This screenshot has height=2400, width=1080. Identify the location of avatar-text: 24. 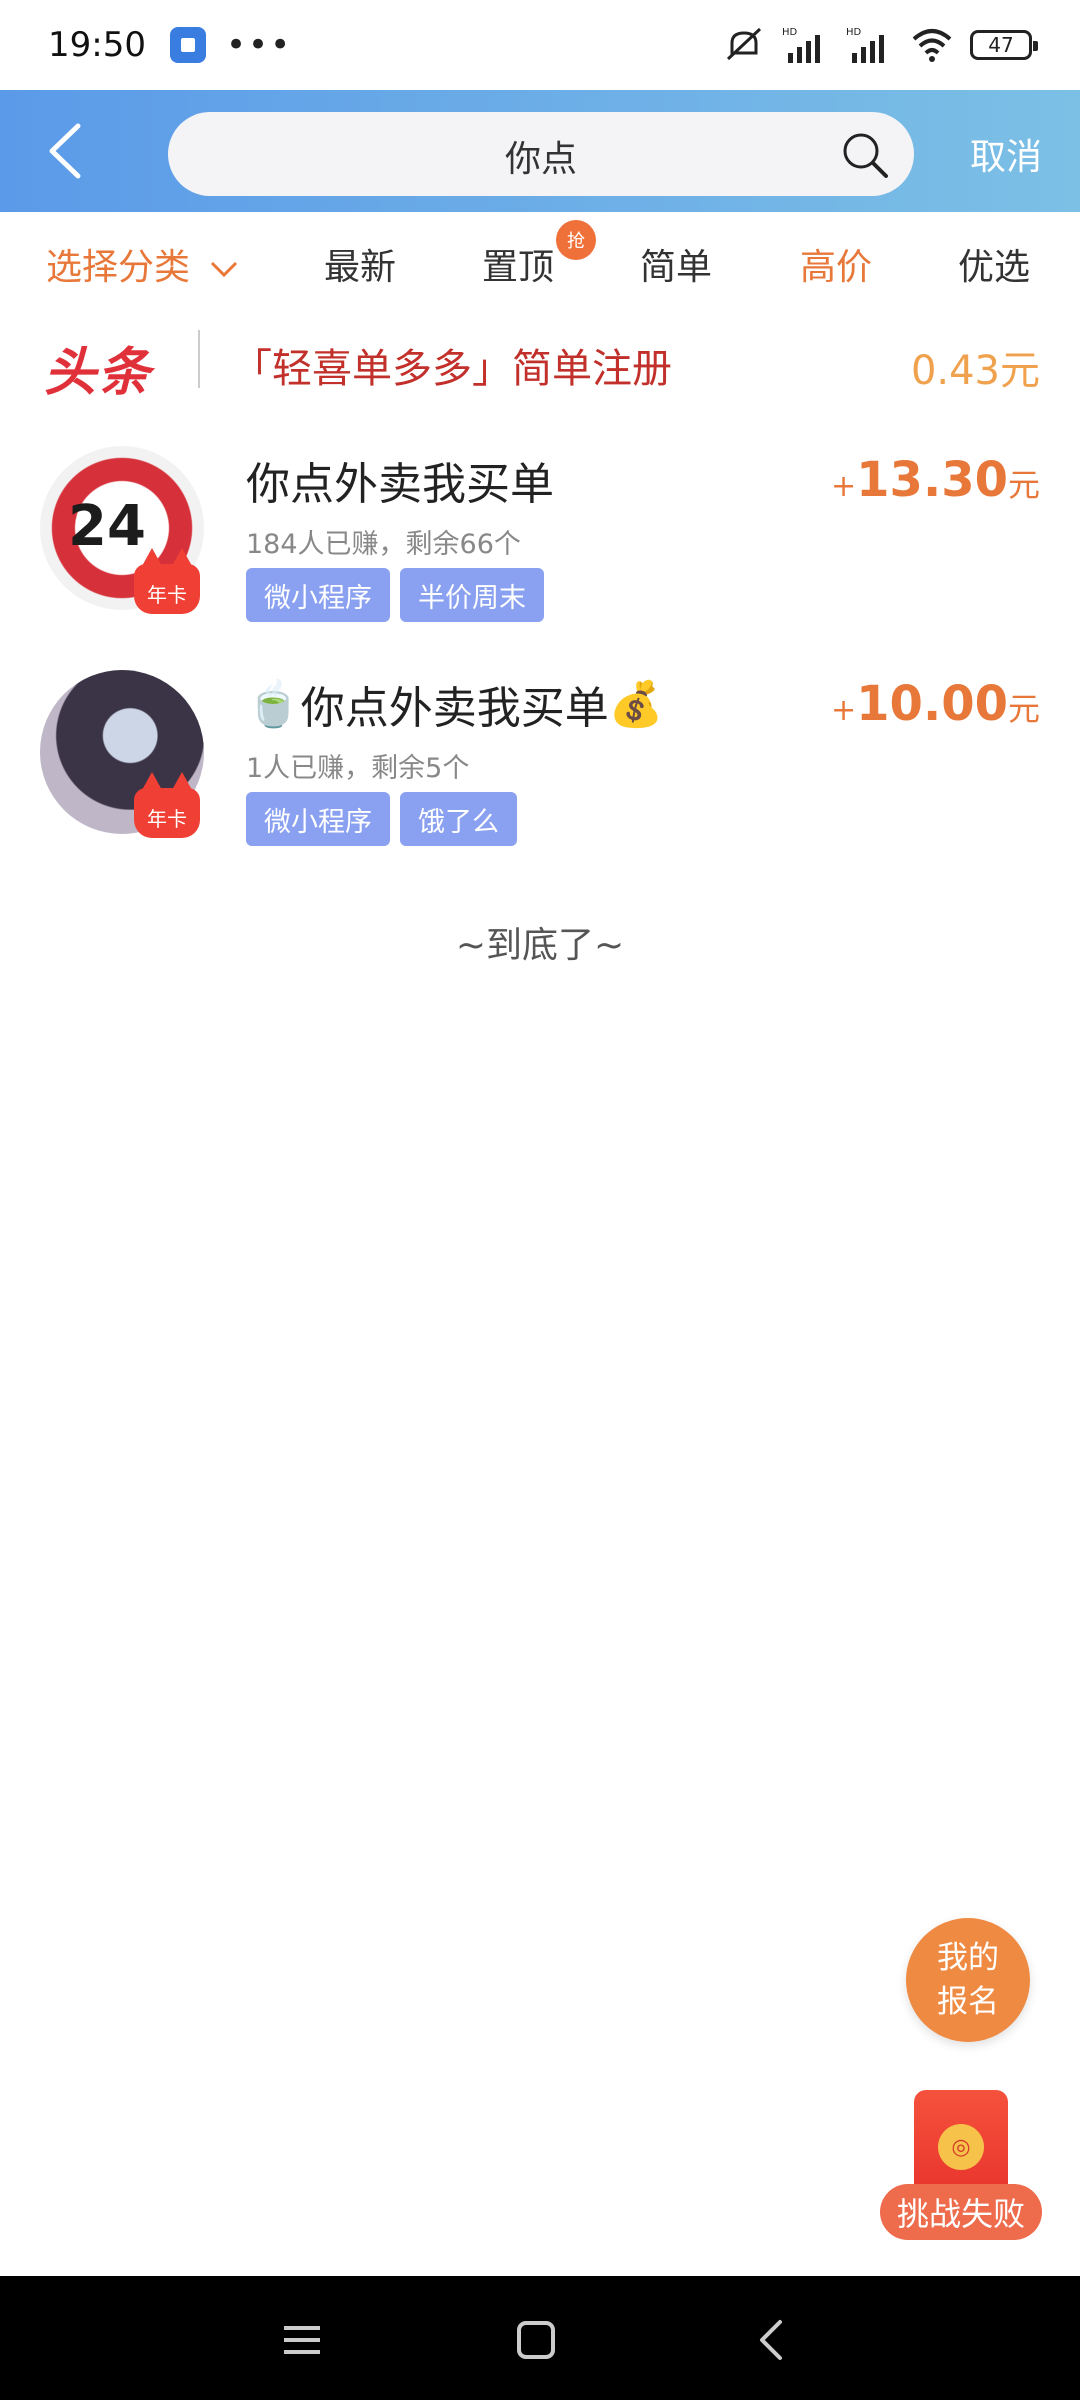
(107, 526).